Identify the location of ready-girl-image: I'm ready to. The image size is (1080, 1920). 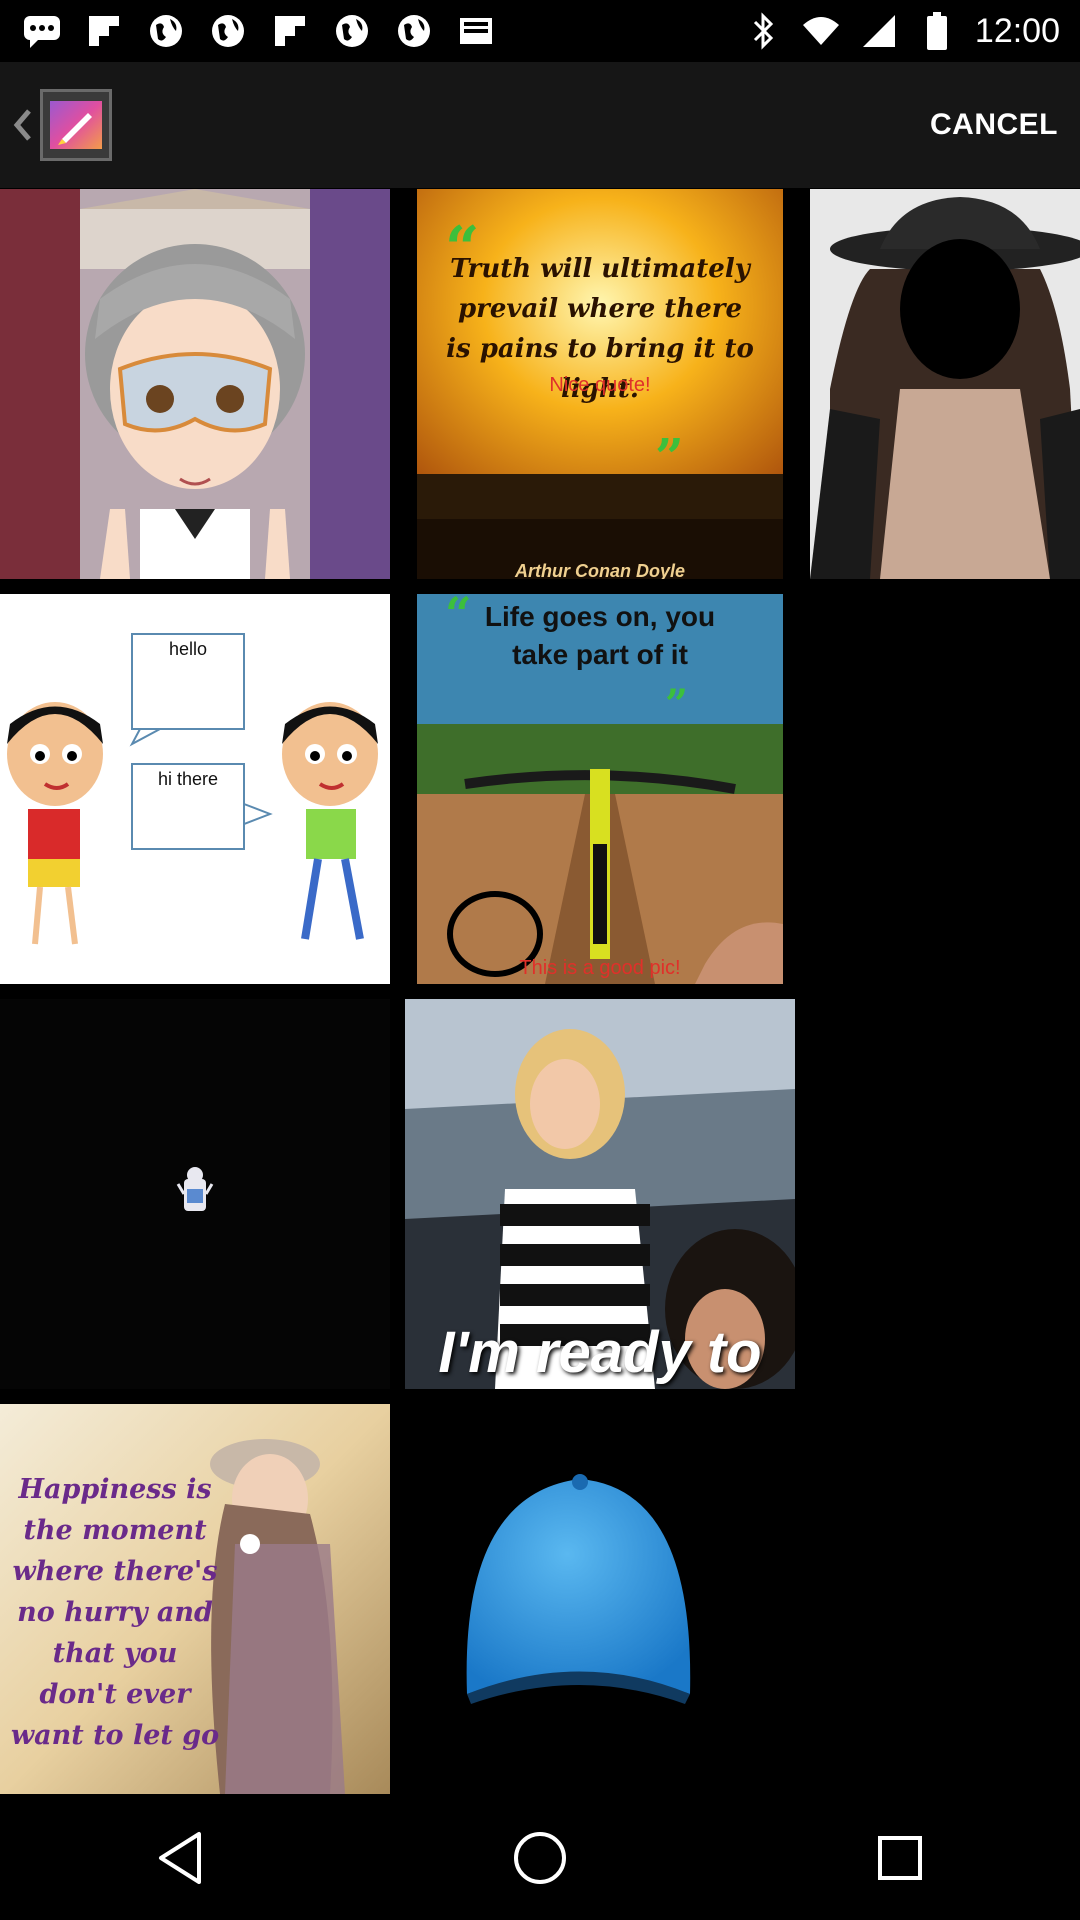
(600, 1194).